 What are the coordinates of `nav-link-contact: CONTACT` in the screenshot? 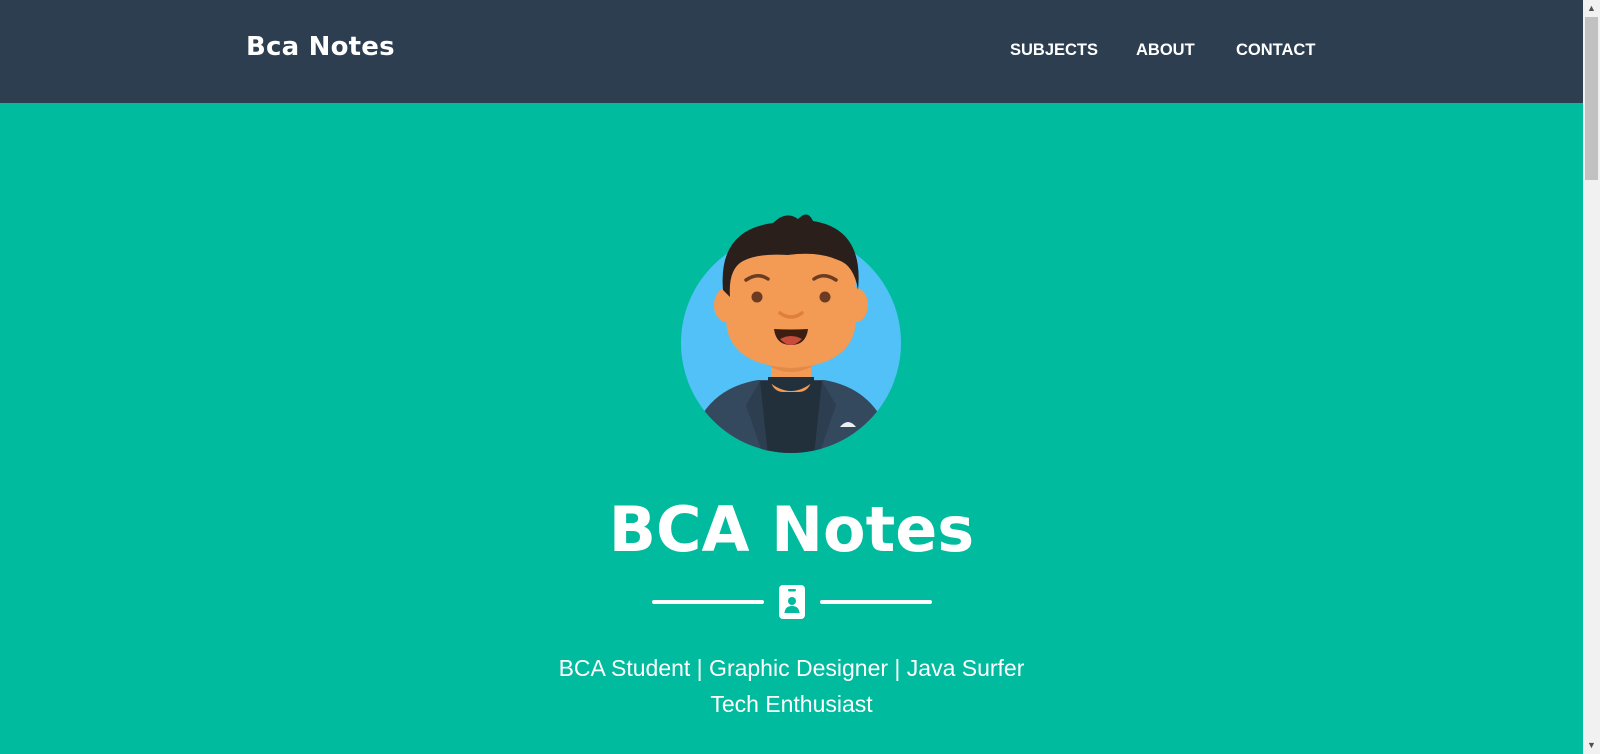 It's located at (1275, 50).